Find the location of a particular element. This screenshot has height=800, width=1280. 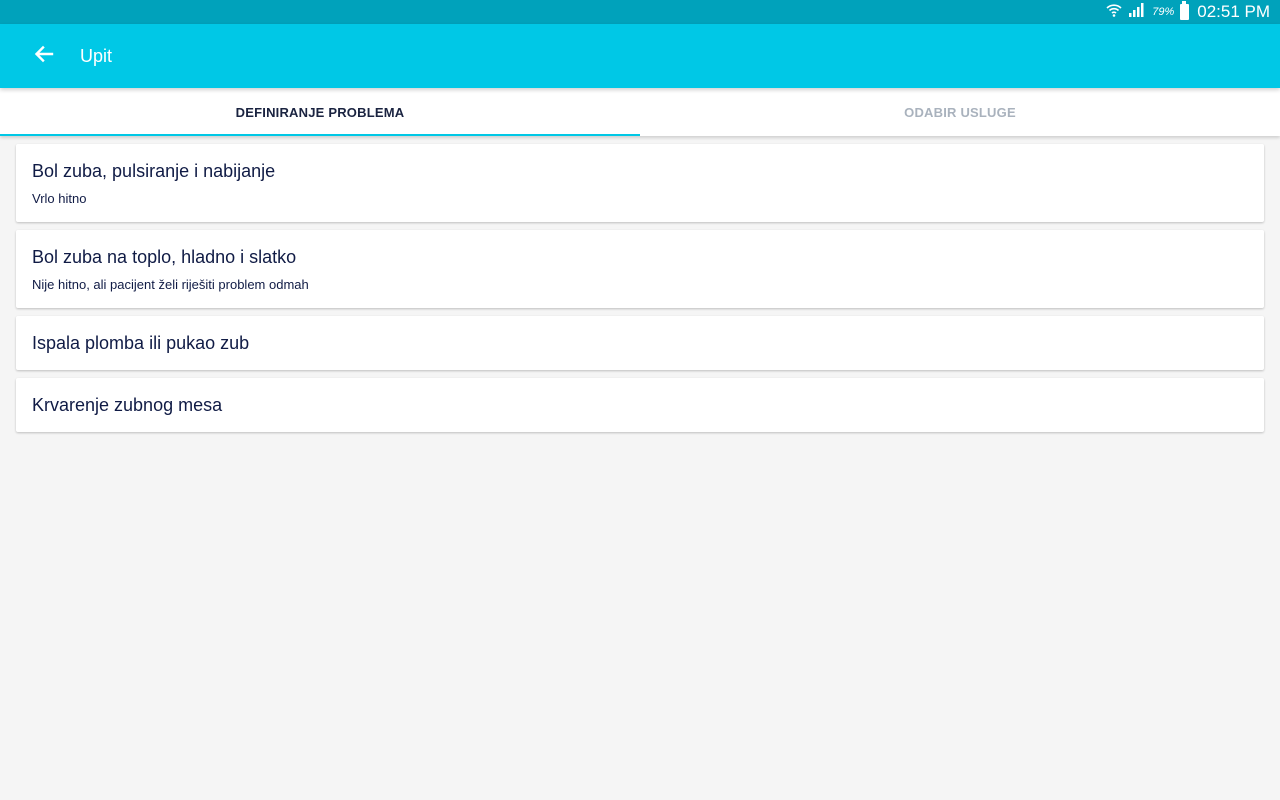

tab-definiranje-problema: DEFINIRANJE PROBLEMA is located at coordinates (320, 112).